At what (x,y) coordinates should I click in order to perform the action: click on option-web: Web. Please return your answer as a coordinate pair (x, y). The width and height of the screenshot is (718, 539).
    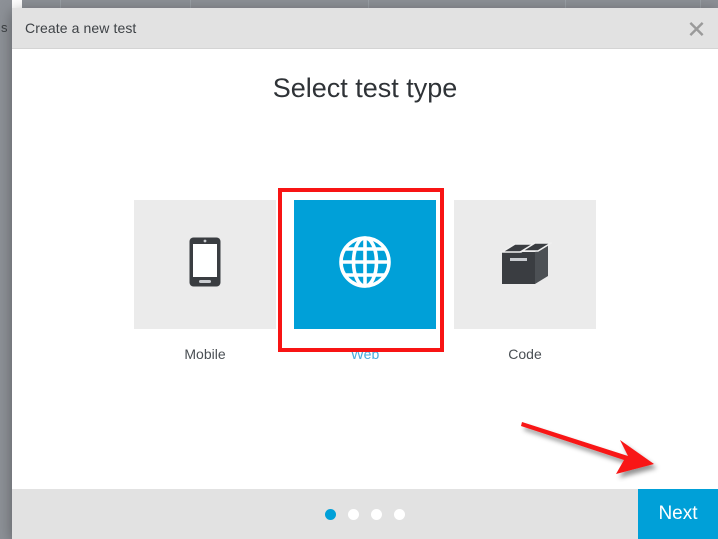
    Looking at the image, I should click on (361, 275).